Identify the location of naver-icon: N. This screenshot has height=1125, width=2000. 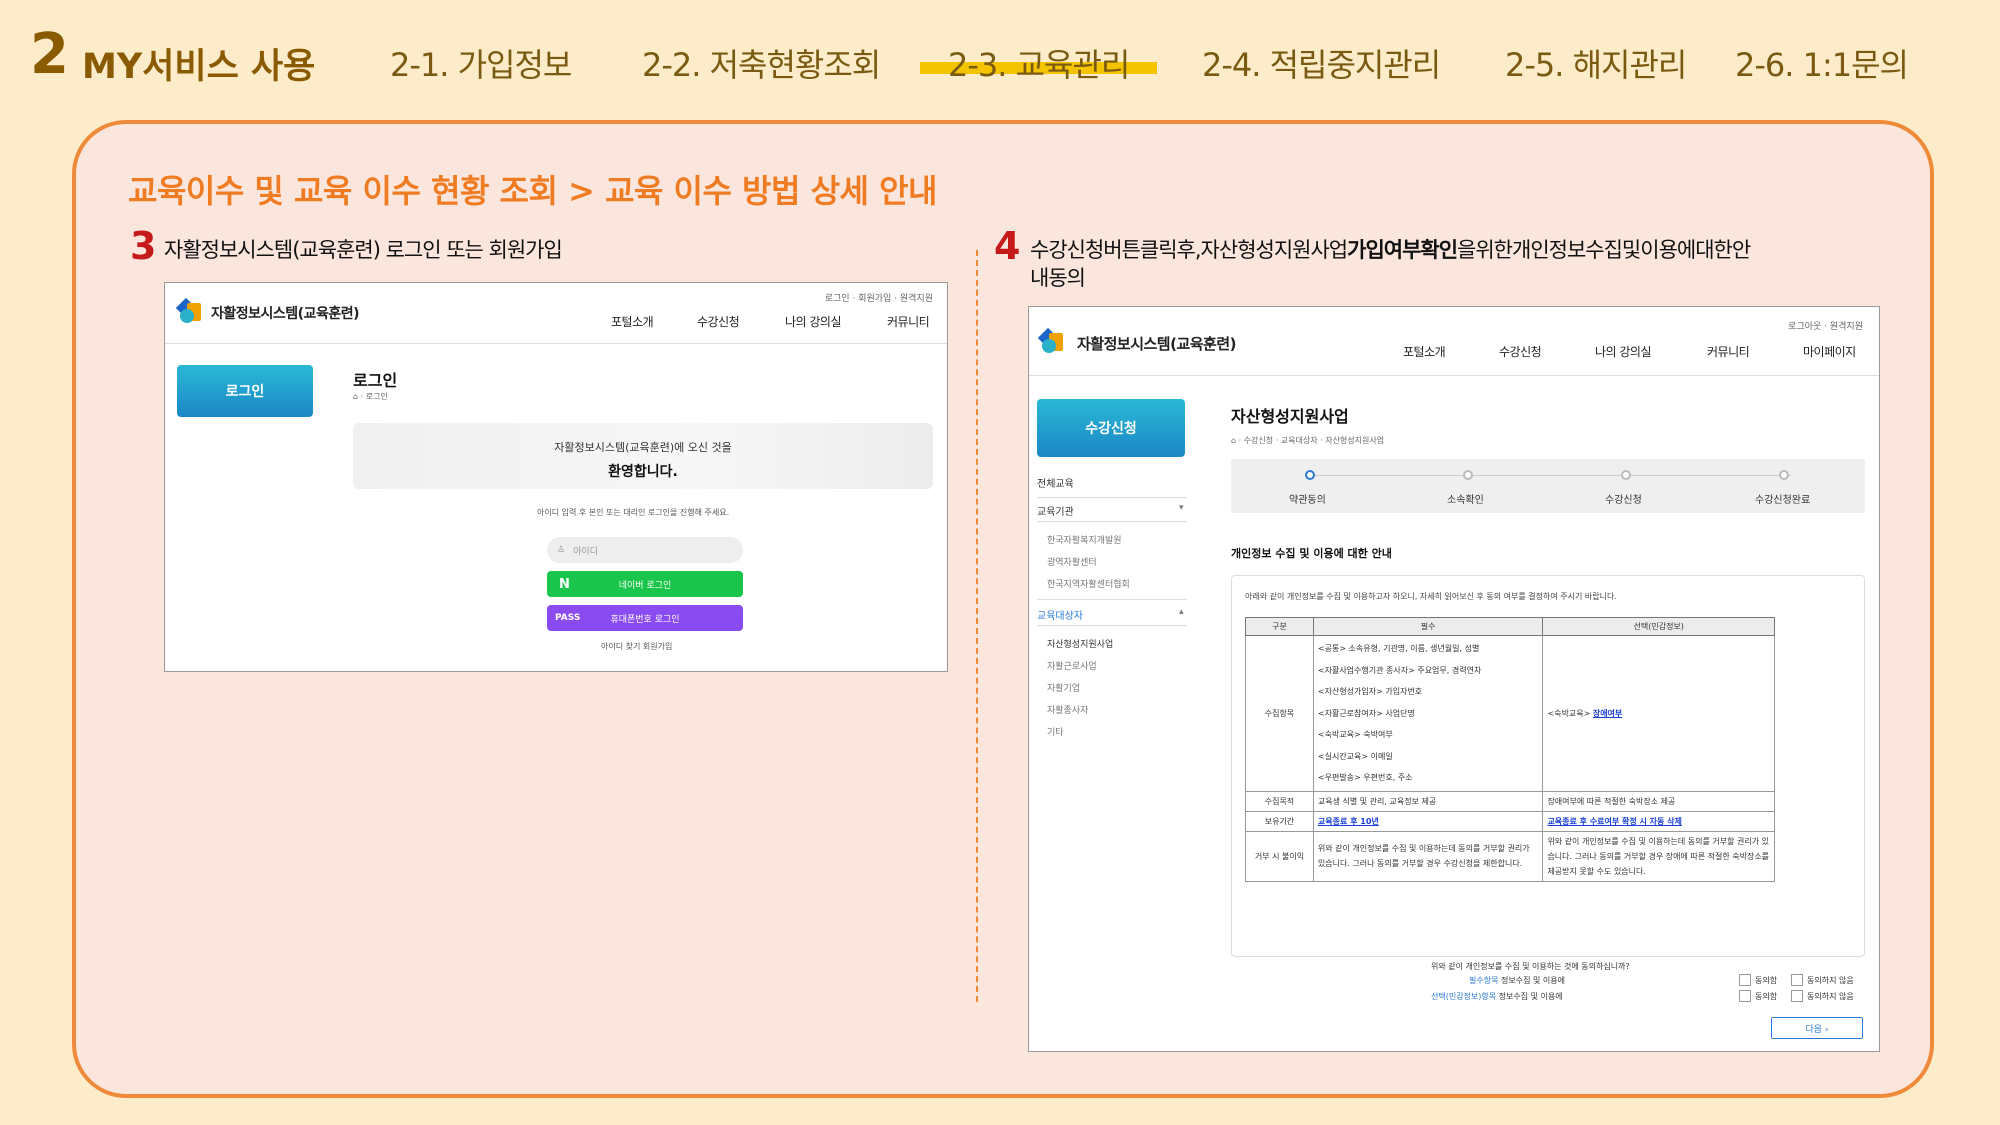
(564, 584).